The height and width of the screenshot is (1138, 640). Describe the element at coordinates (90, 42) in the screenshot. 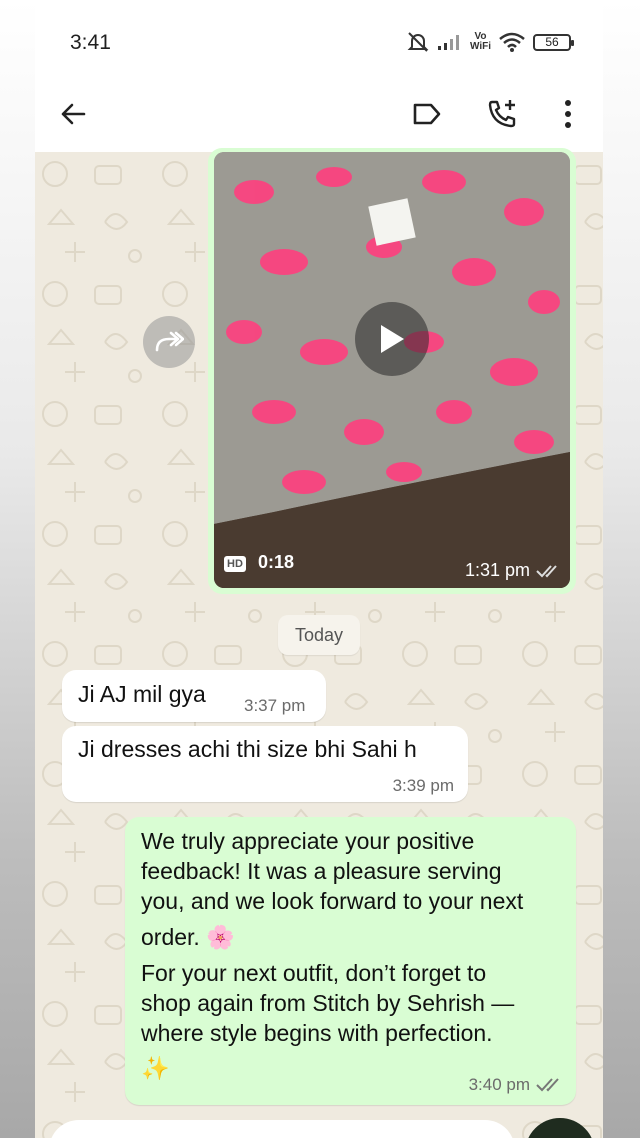

I see `status-time: 3:41` at that location.